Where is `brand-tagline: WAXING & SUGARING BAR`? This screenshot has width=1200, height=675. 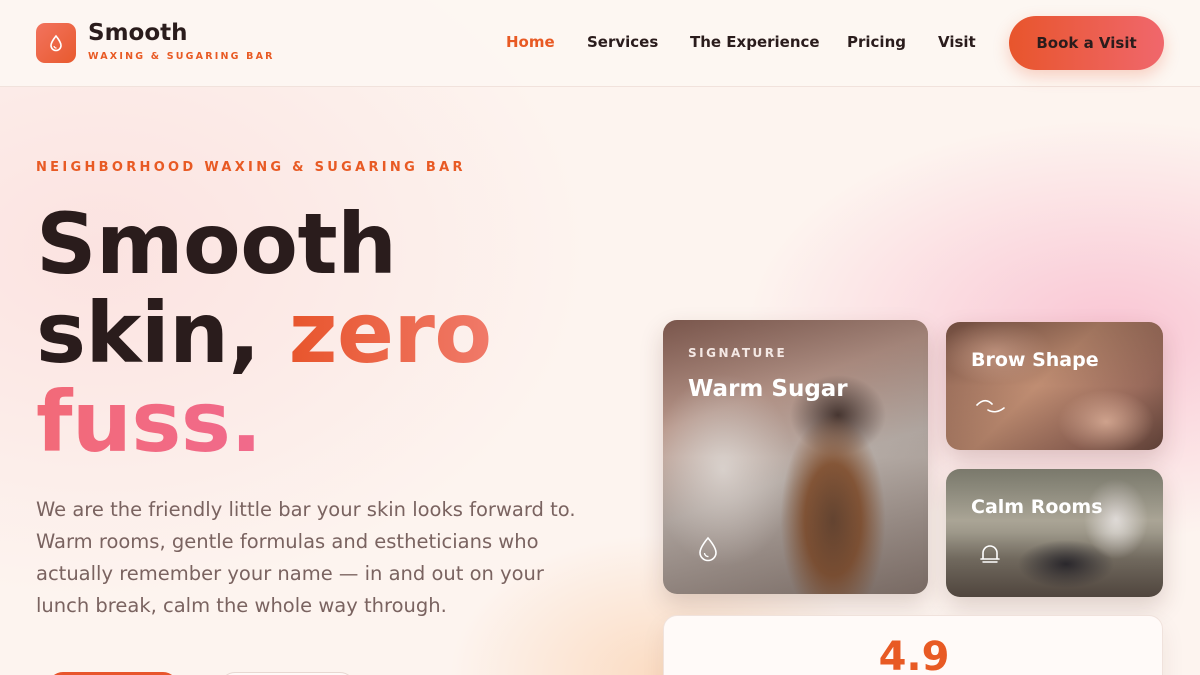 brand-tagline: WAXING & SUGARING BAR is located at coordinates (181, 56).